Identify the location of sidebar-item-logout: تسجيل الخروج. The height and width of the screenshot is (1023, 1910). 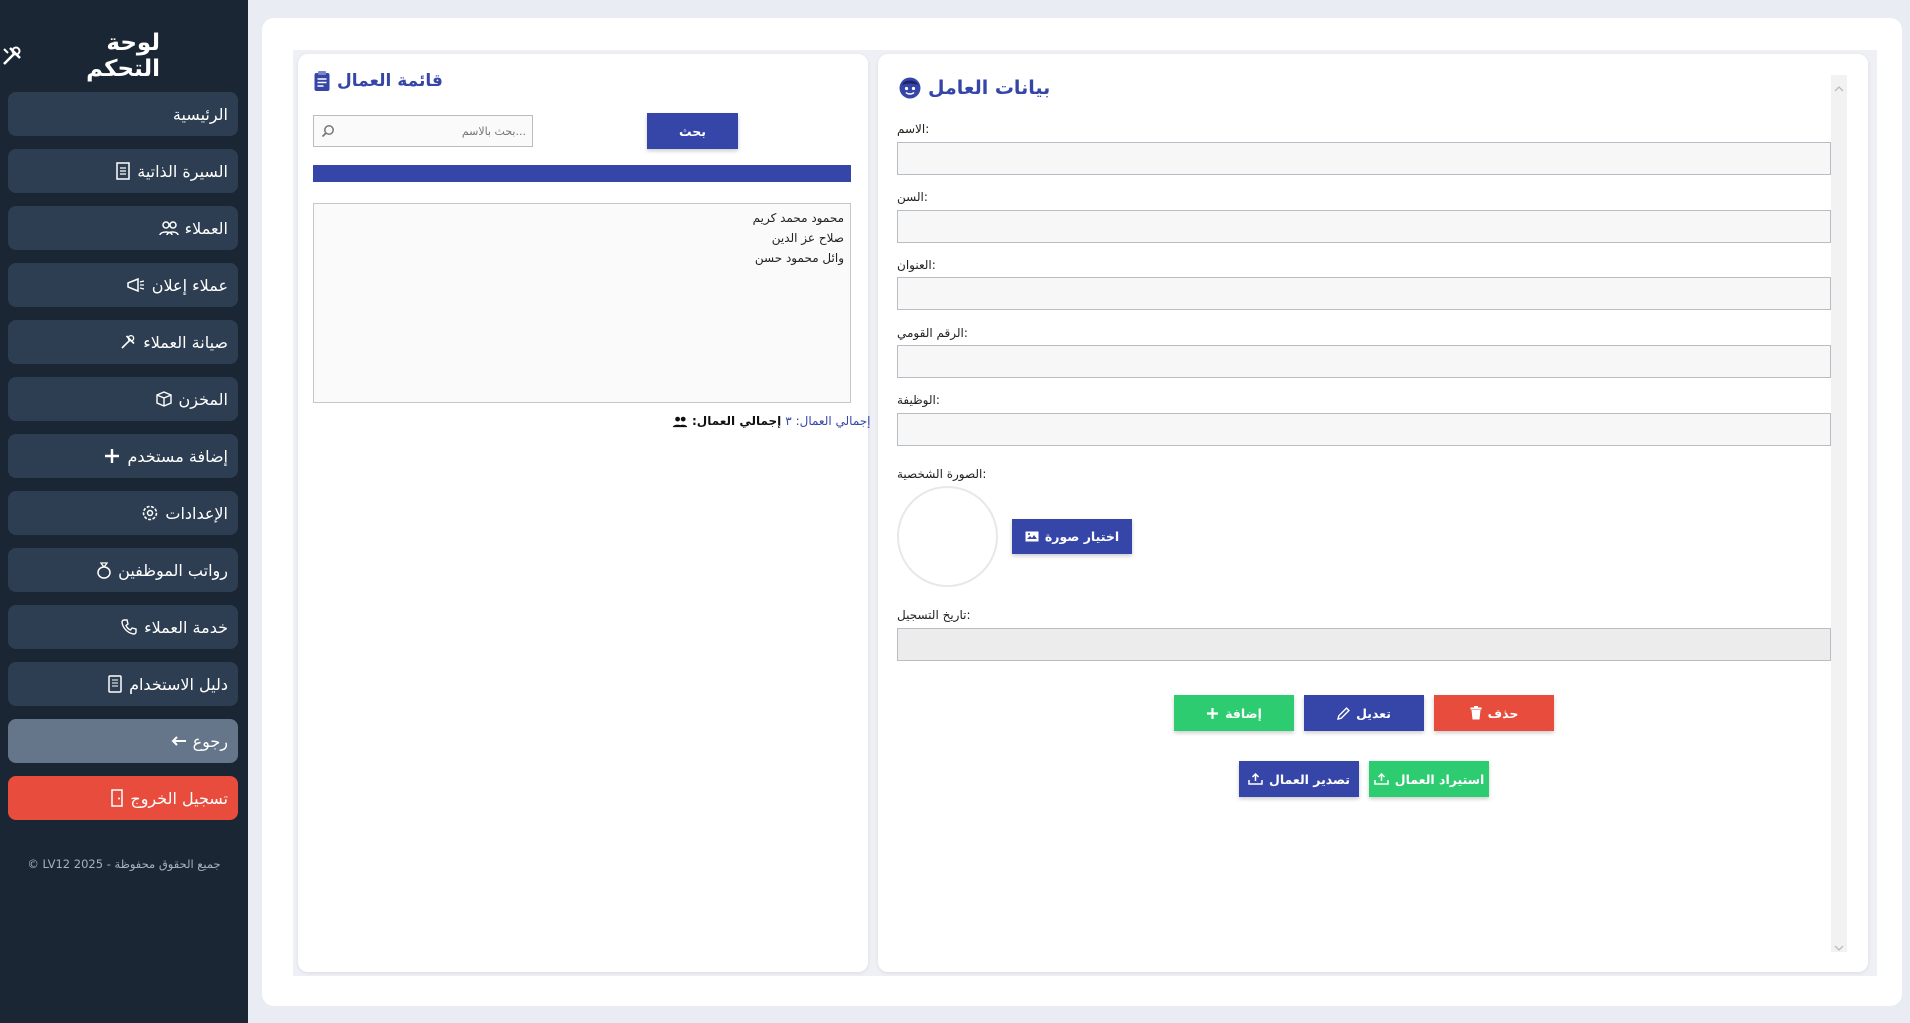
(123, 798).